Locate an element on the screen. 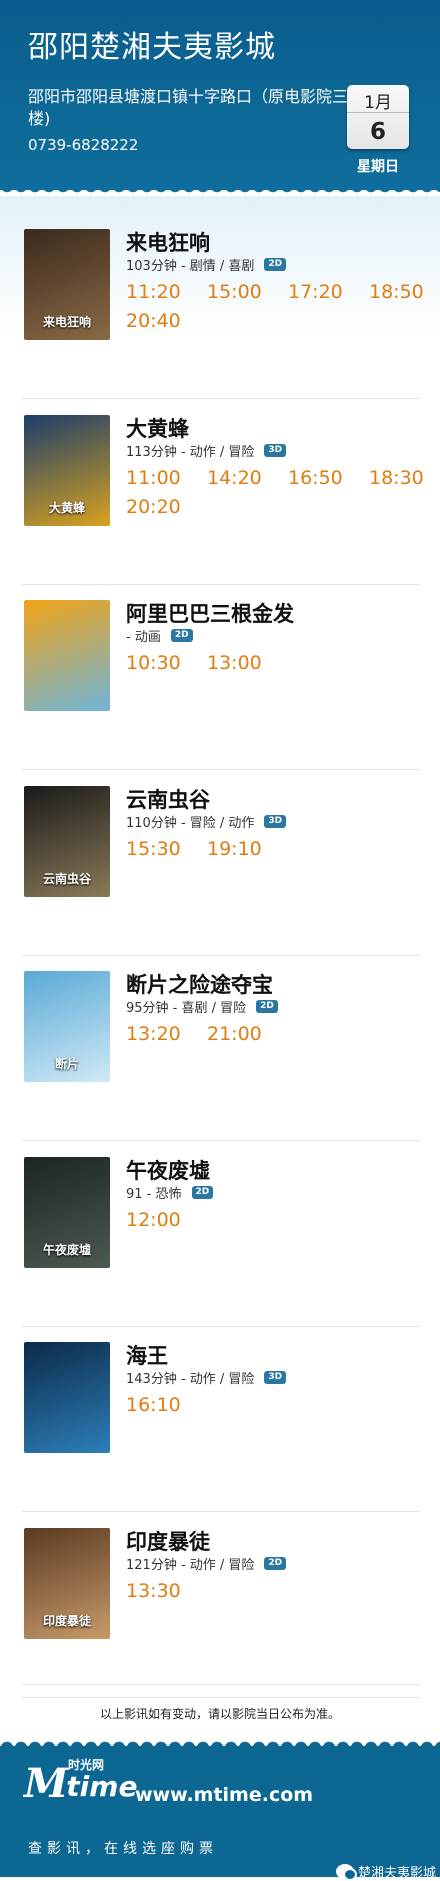  site-url: www.mtime.com is located at coordinates (224, 1795).